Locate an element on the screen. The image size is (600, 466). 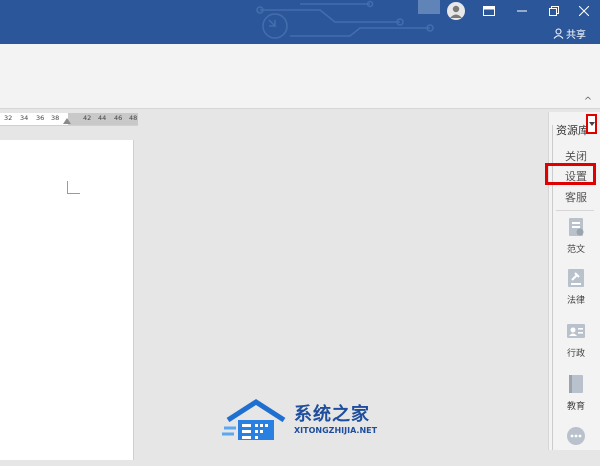
ruler-tick: 48 is located at coordinates (133, 118).